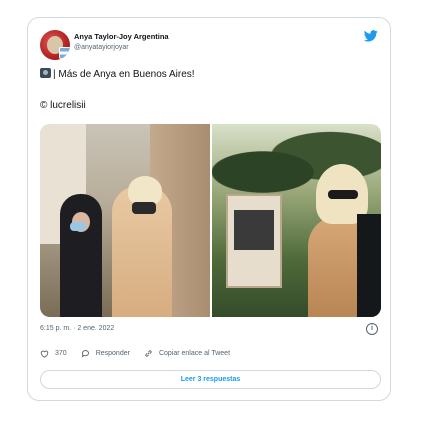 This screenshot has height=427, width=443. What do you see at coordinates (372, 329) in the screenshot?
I see `info-icon: i` at bounding box center [372, 329].